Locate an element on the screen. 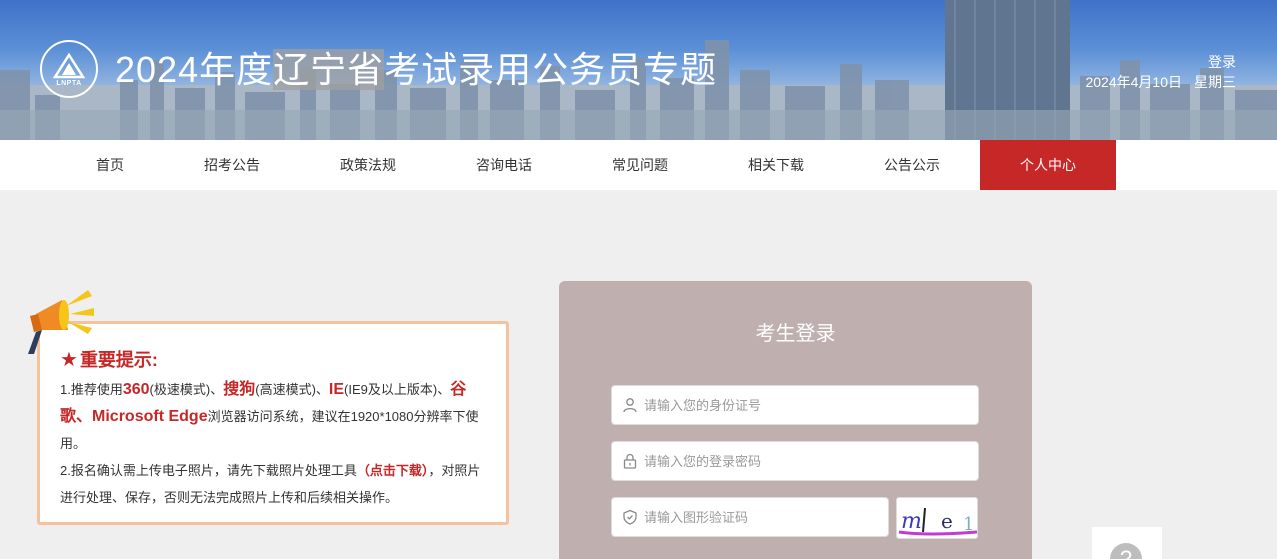 The image size is (1277, 559). browser-360: 360 is located at coordinates (136, 389).